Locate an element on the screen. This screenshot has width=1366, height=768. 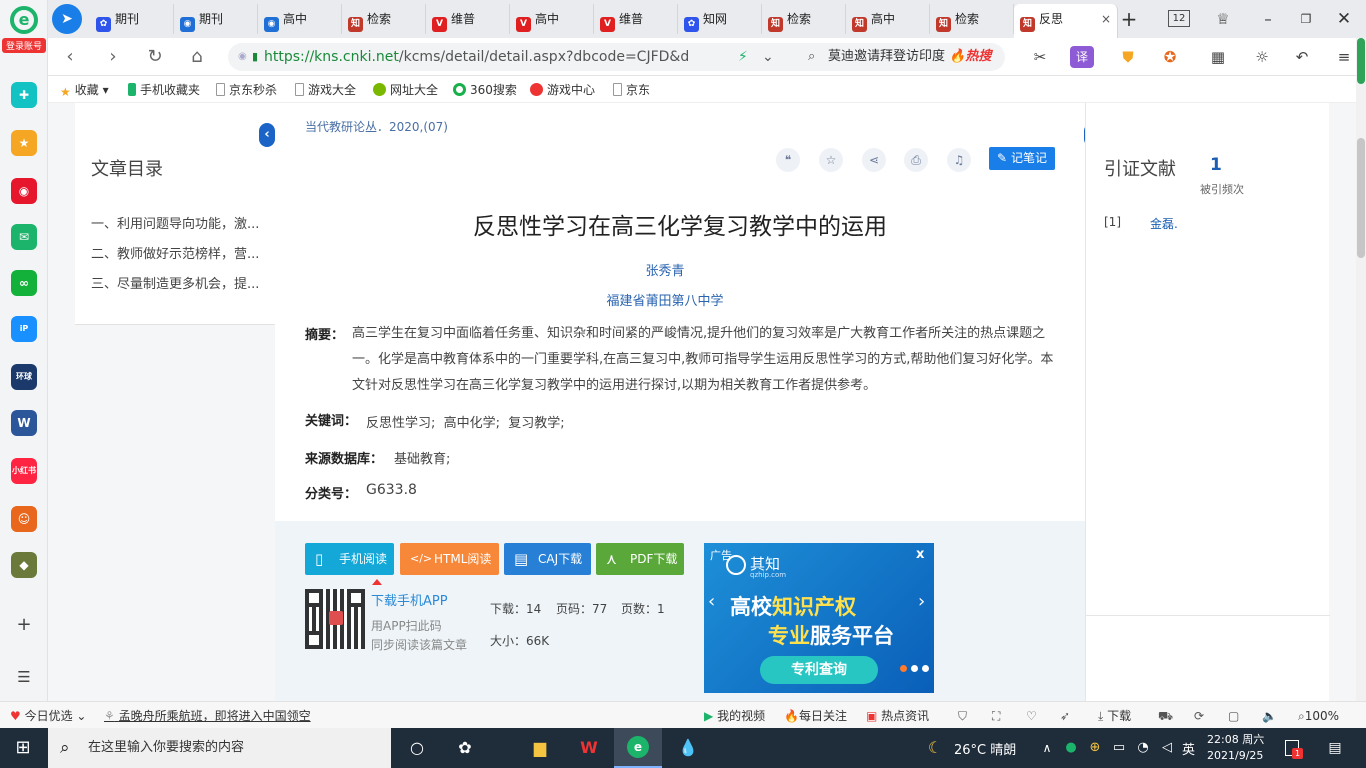
new-tab-button: + is located at coordinates (1129, 19).